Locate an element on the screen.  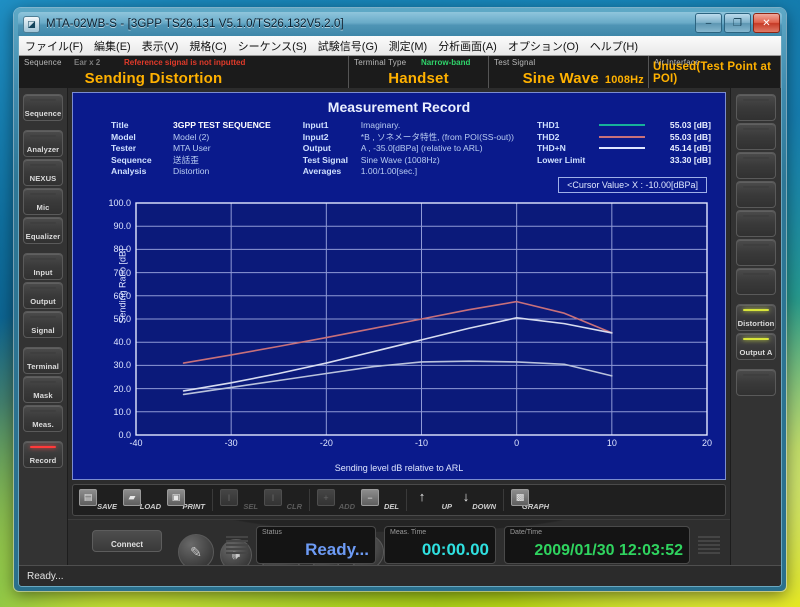
connect-button: Connect is located at coordinates (127, 541).